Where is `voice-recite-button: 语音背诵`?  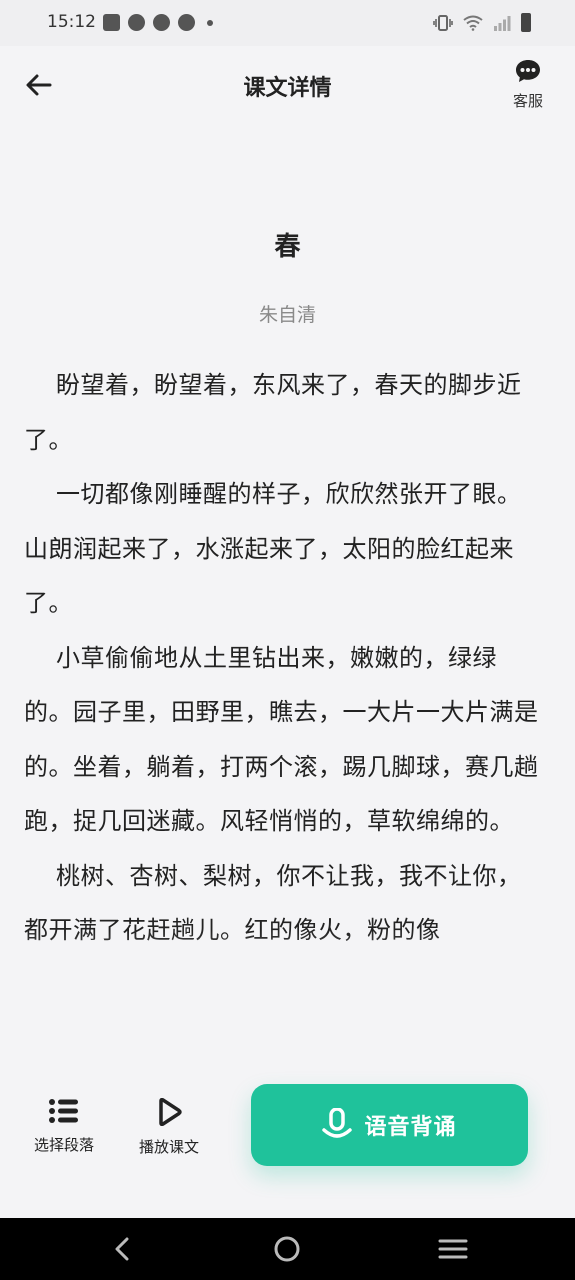
voice-recite-button: 语音背诵 is located at coordinates (389, 1125).